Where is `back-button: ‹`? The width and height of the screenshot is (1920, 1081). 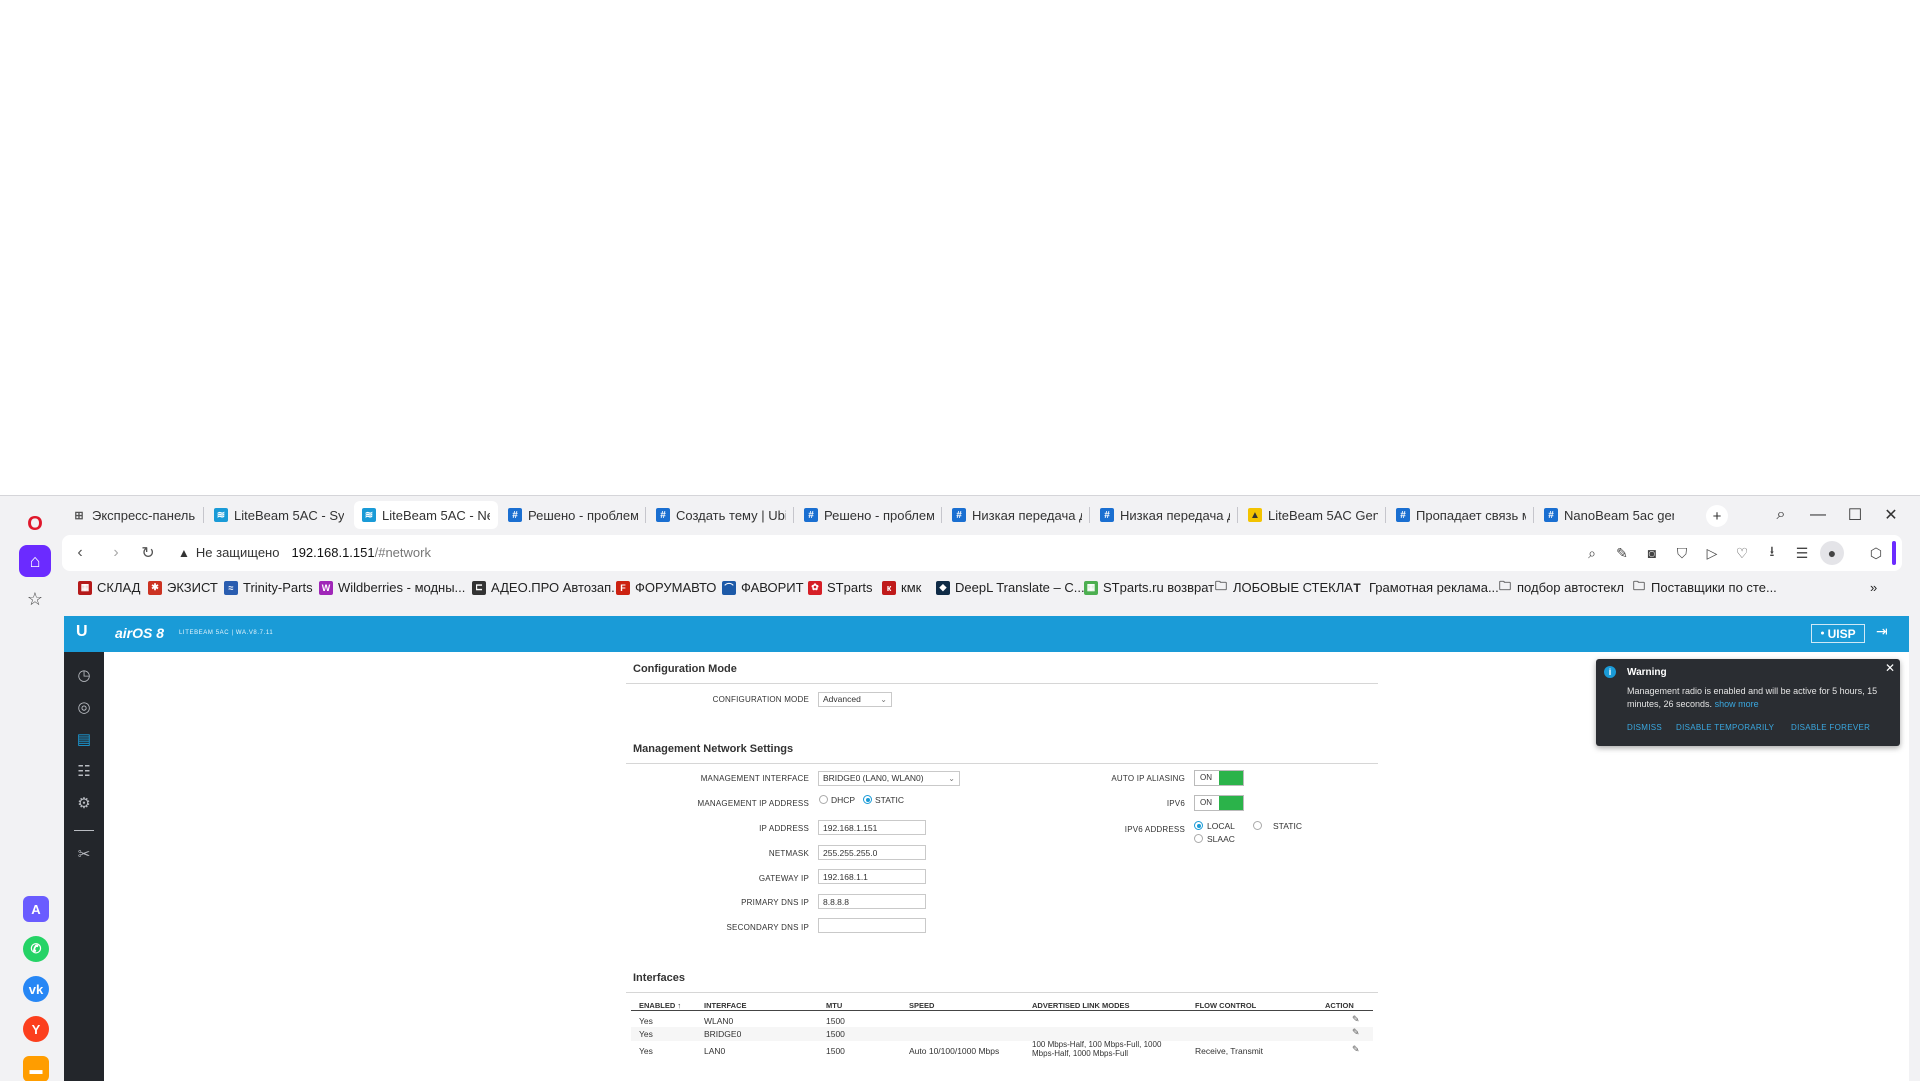
back-button: ‹ is located at coordinates (80, 553).